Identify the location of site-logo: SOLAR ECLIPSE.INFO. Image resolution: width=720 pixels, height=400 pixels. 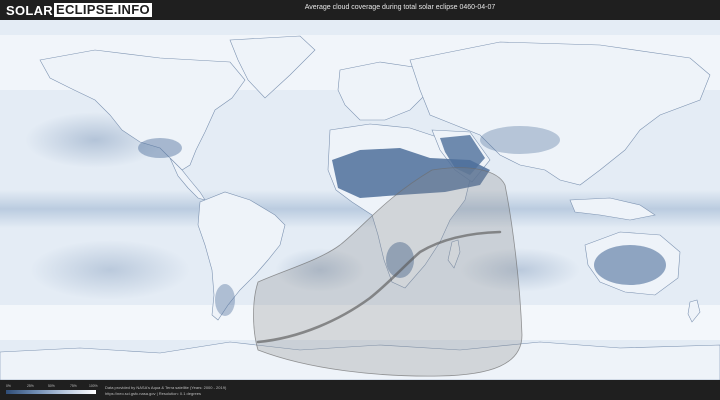
(79, 10).